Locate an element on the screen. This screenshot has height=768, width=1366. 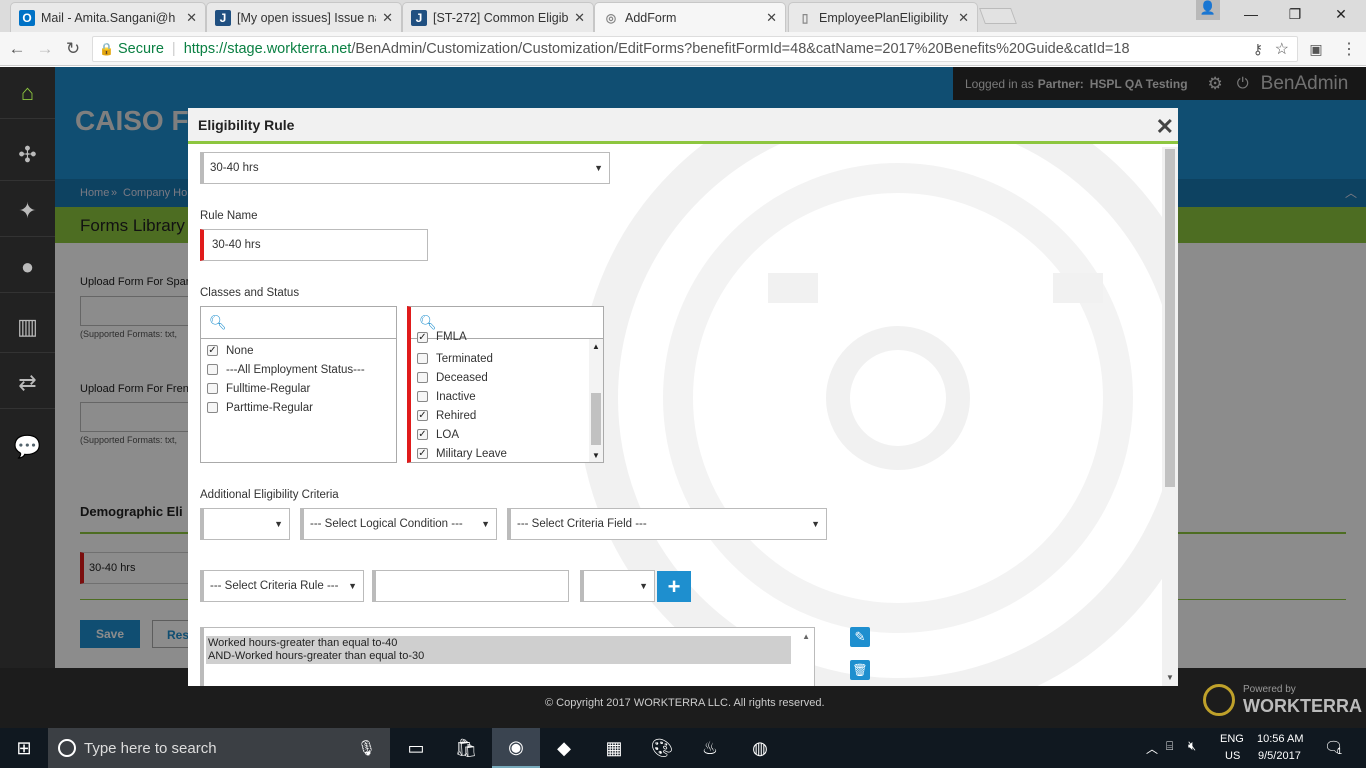
microphone-icon: 🎙︎ is located at coordinates (366, 748).